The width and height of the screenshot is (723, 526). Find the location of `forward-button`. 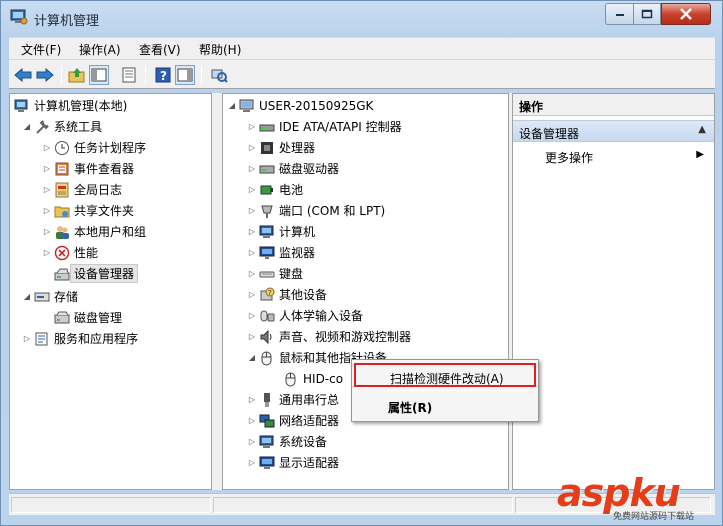

forward-button is located at coordinates (45, 75).